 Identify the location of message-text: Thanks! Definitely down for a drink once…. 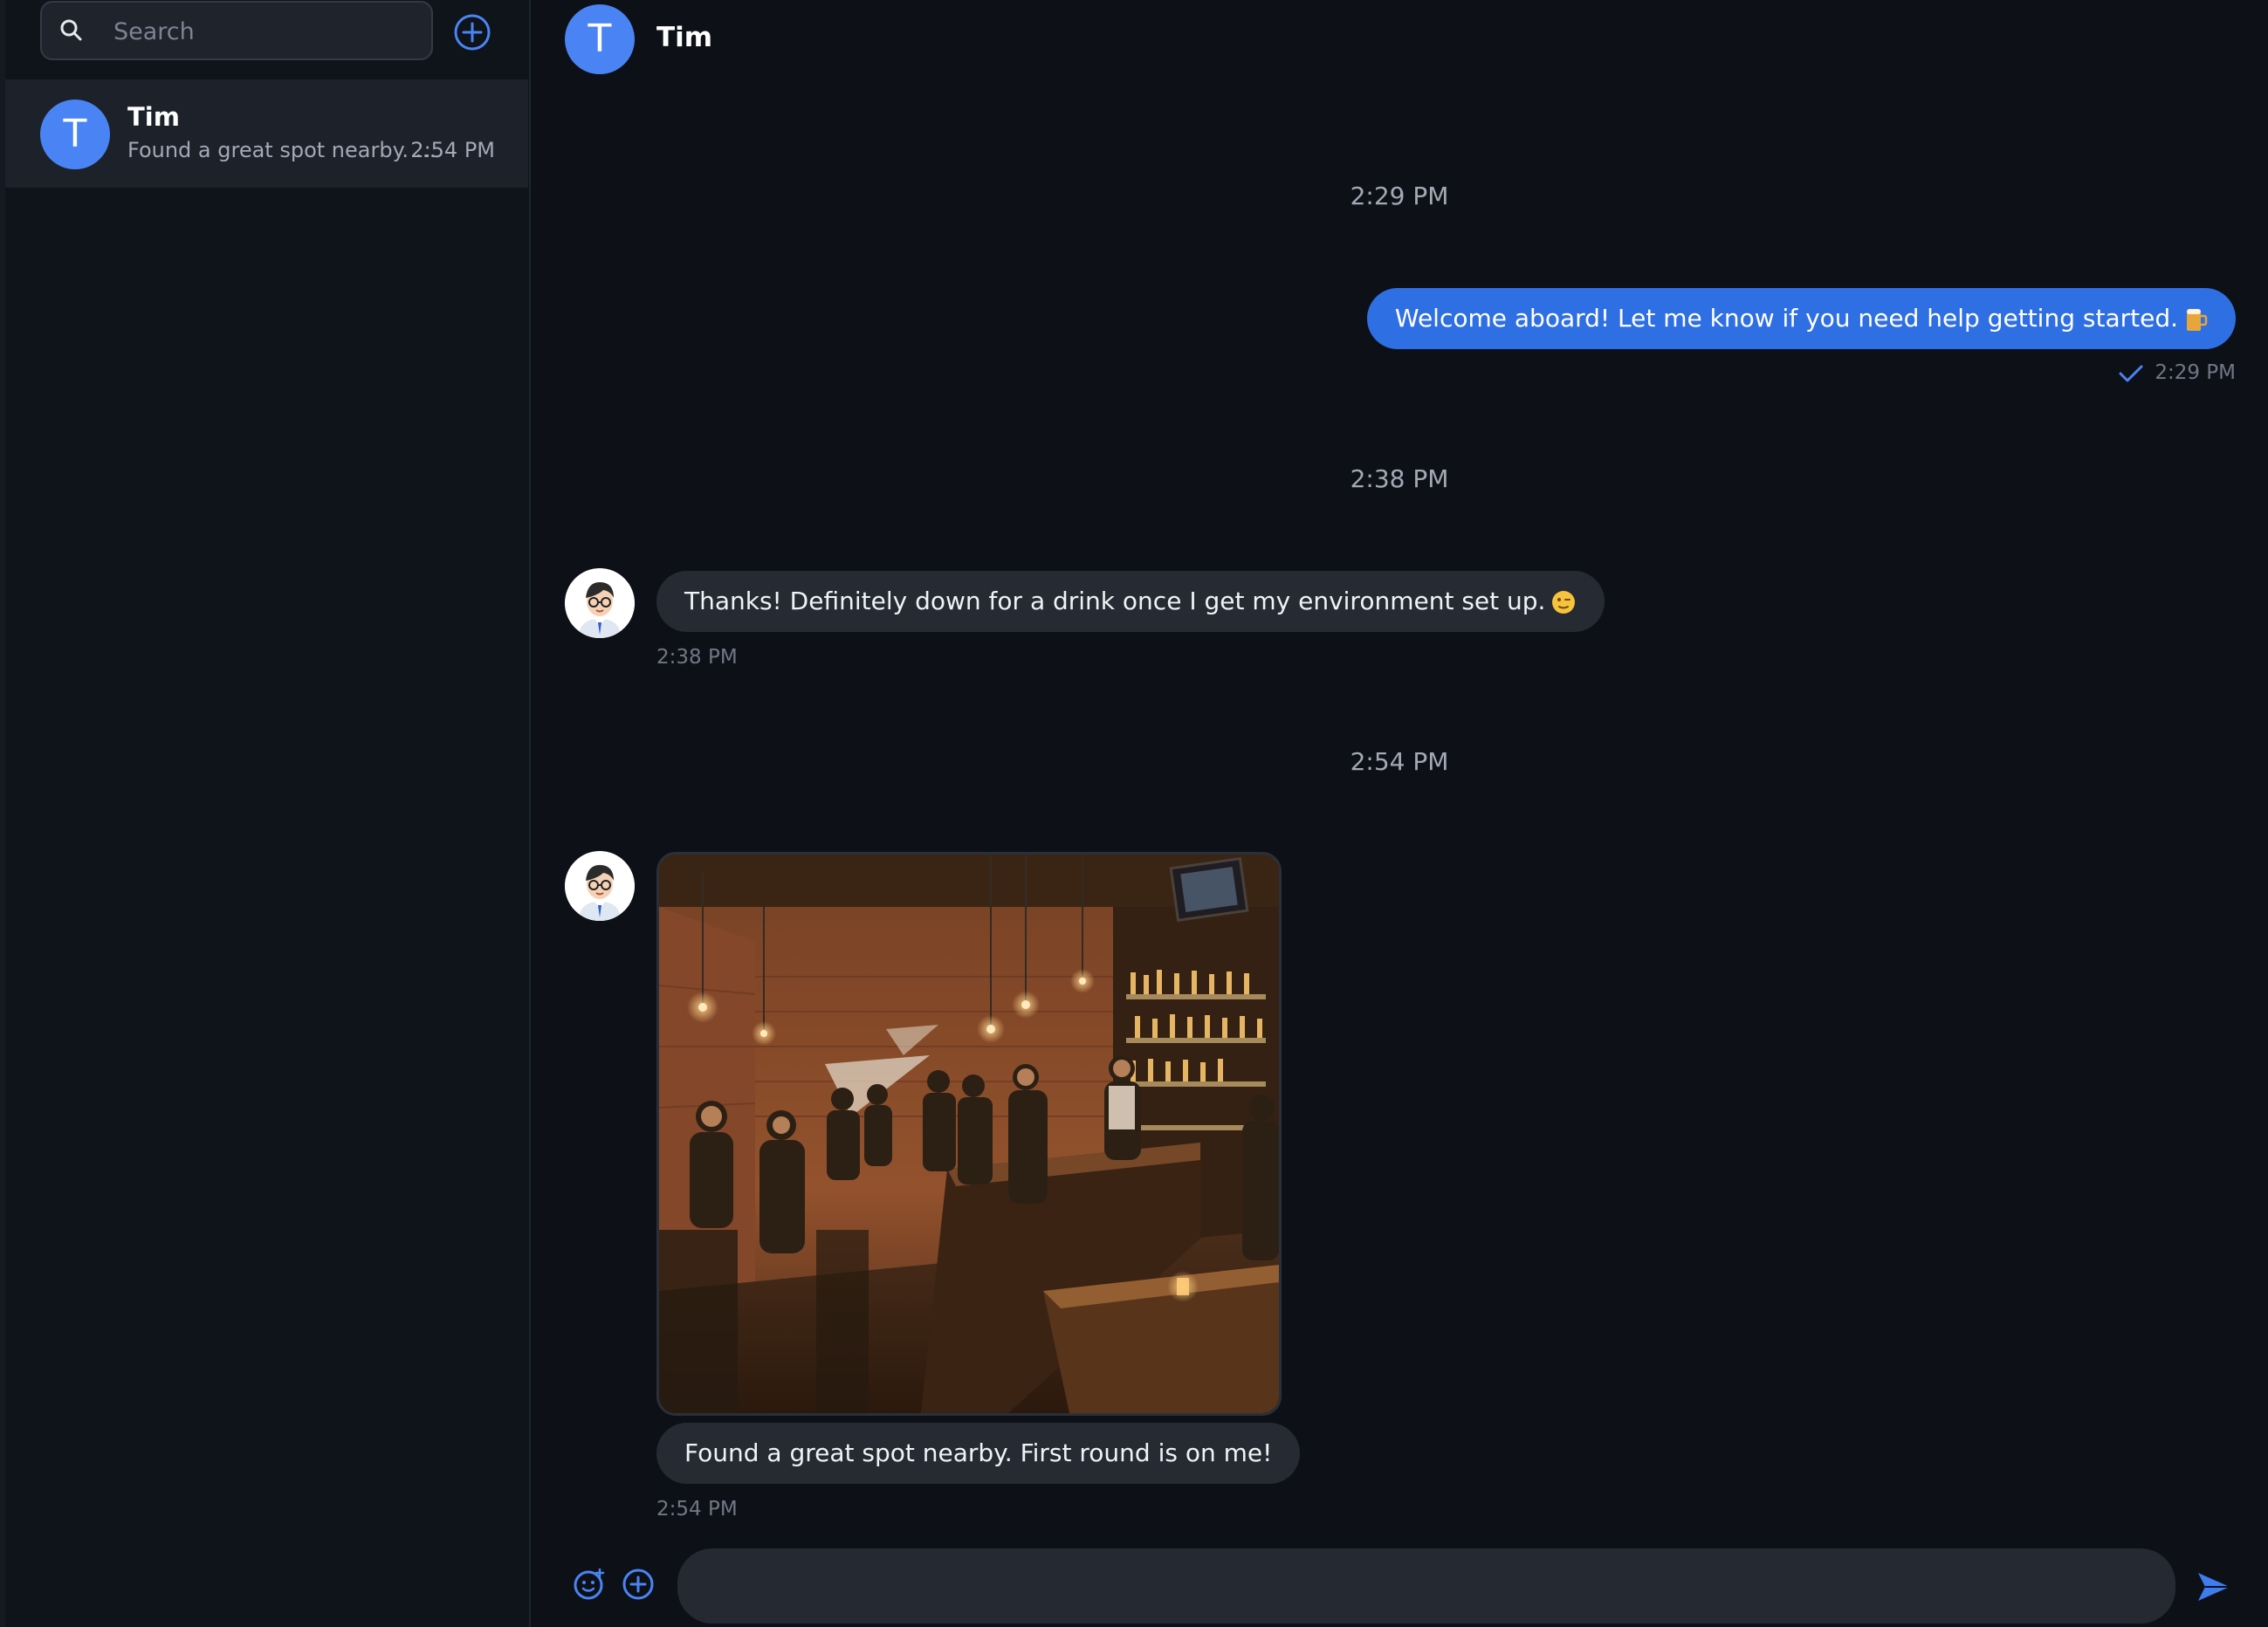
(1115, 601).